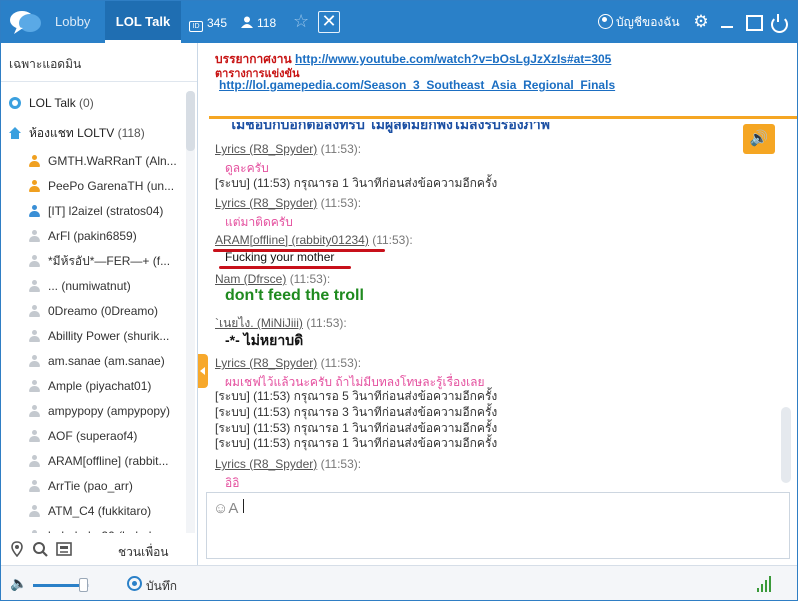  Describe the element at coordinates (15, 103) in the screenshot. I see `channel-icon` at that location.